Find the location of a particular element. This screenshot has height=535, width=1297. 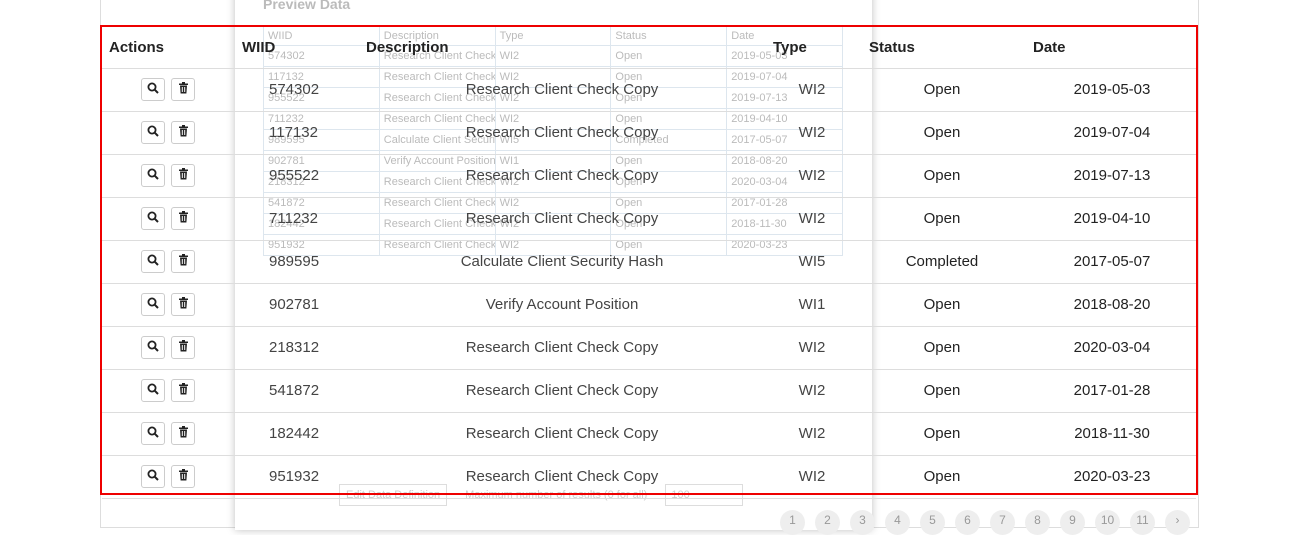

page-button: 3 is located at coordinates (862, 522).